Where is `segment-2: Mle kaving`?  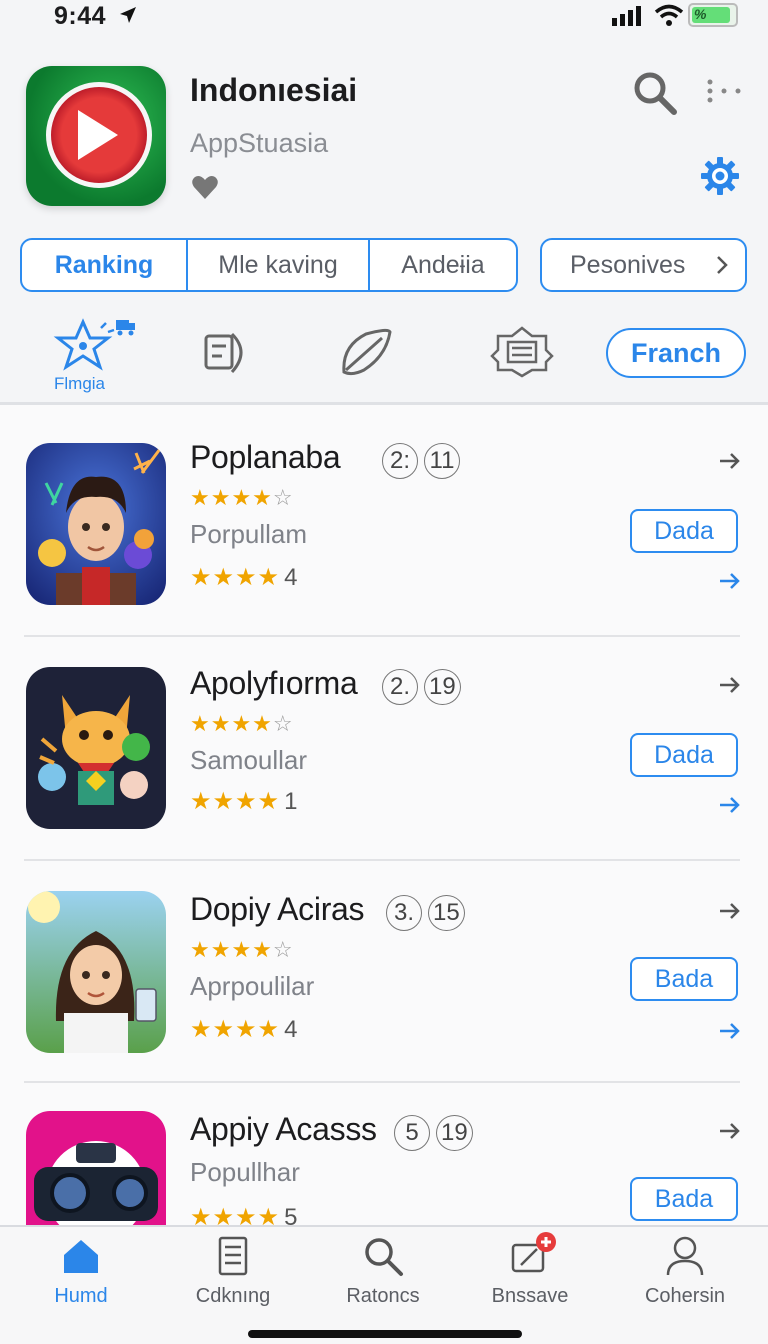
segment-2: Mle kaving is located at coordinates (279, 265).